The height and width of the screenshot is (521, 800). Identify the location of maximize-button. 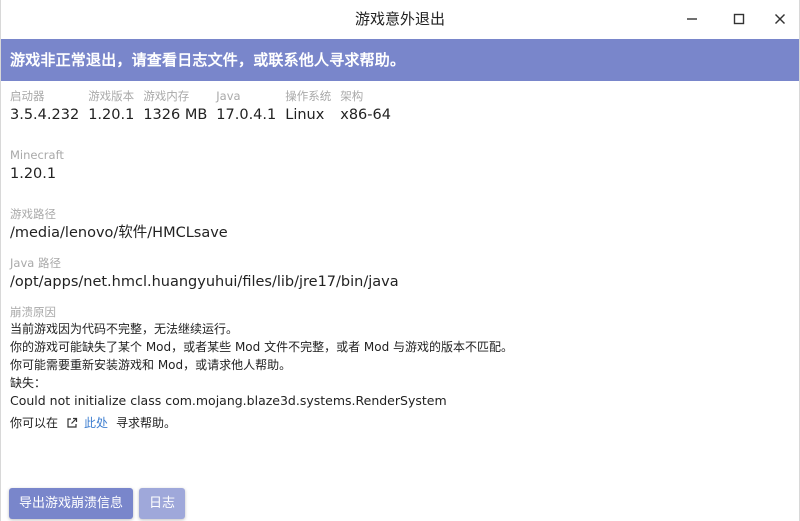
(739, 19).